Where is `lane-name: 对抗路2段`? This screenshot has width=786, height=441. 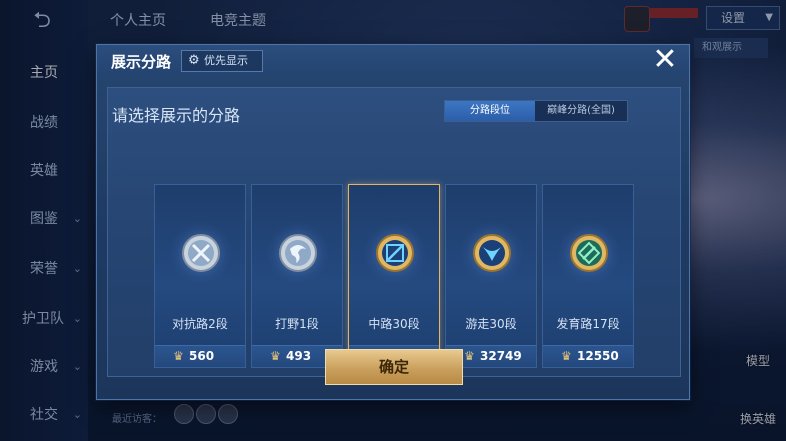 lane-name: 对抗路2段 is located at coordinates (200, 324).